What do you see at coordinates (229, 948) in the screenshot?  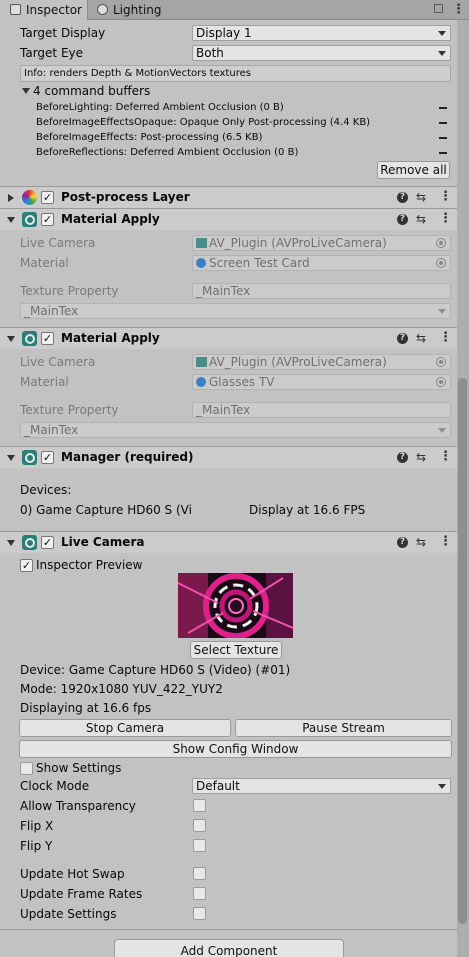 I see `add-component-button: Add Component` at bounding box center [229, 948].